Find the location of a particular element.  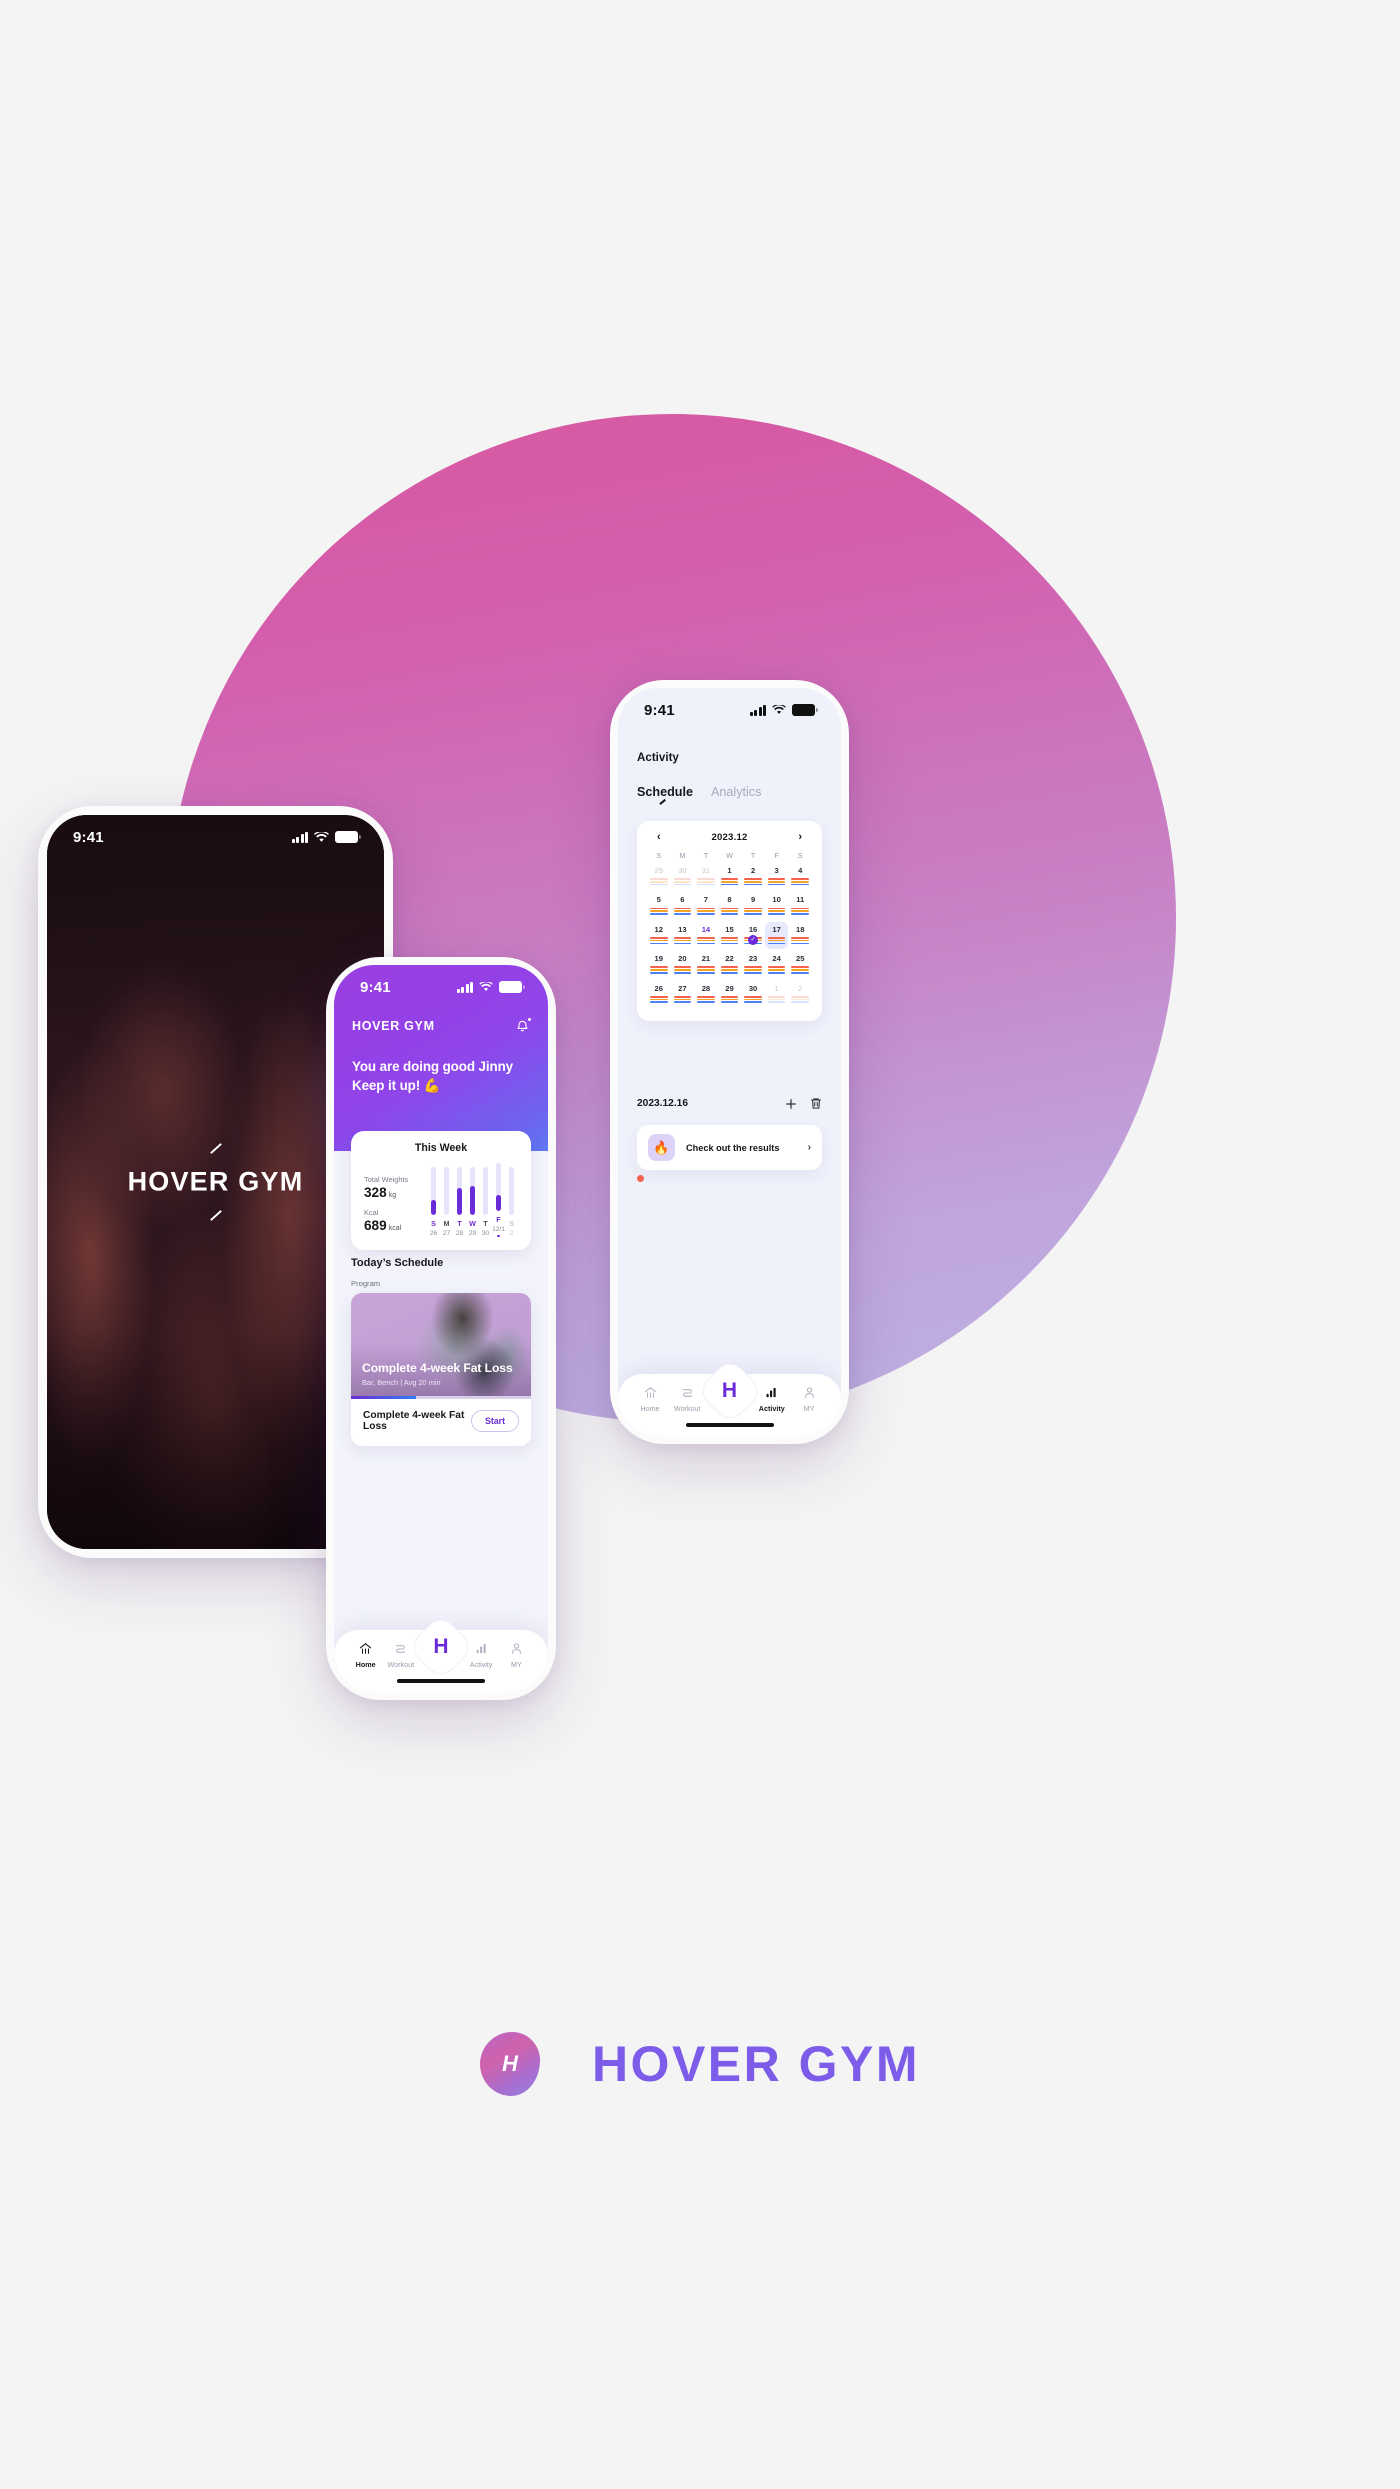

calendar-day-cell: 10 is located at coordinates (777, 905).